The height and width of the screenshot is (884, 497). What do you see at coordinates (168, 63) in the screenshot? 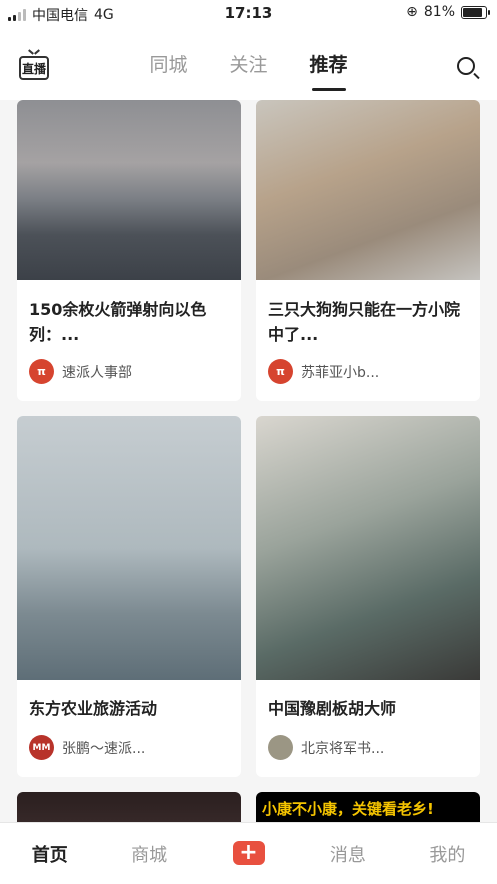
I see `tab-local: 同城` at bounding box center [168, 63].